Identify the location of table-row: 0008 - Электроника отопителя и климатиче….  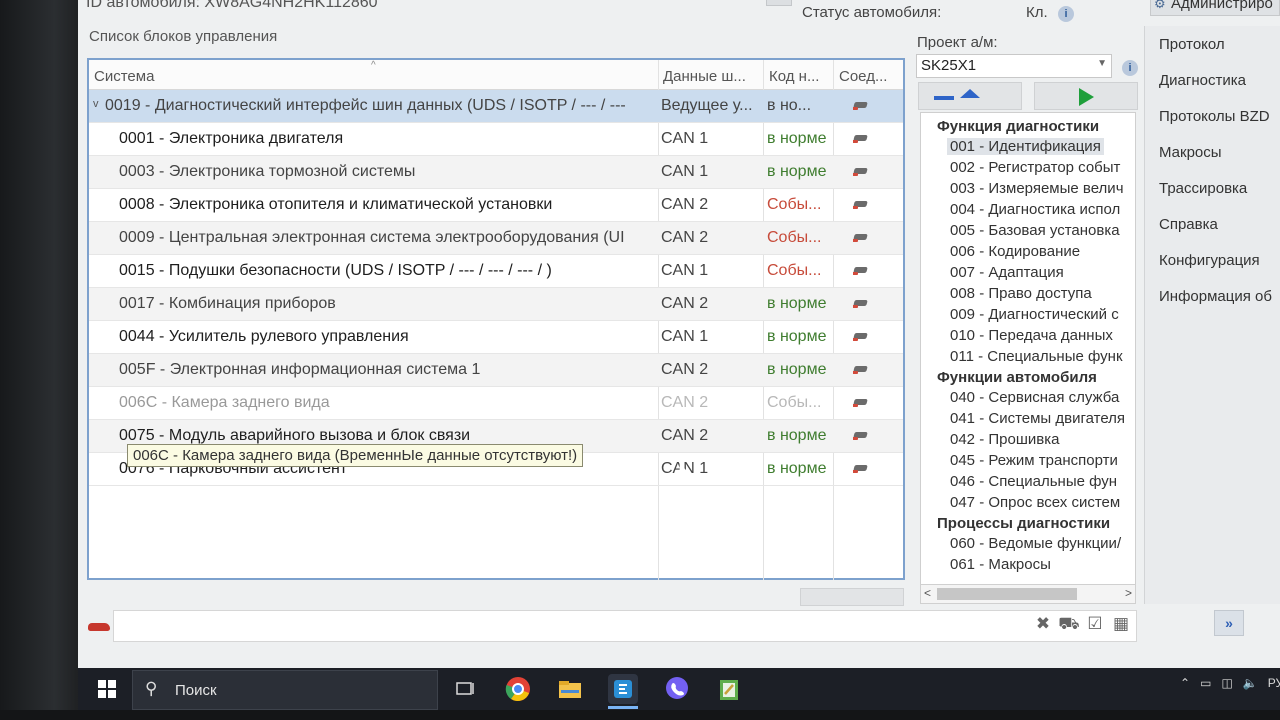
(496, 205).